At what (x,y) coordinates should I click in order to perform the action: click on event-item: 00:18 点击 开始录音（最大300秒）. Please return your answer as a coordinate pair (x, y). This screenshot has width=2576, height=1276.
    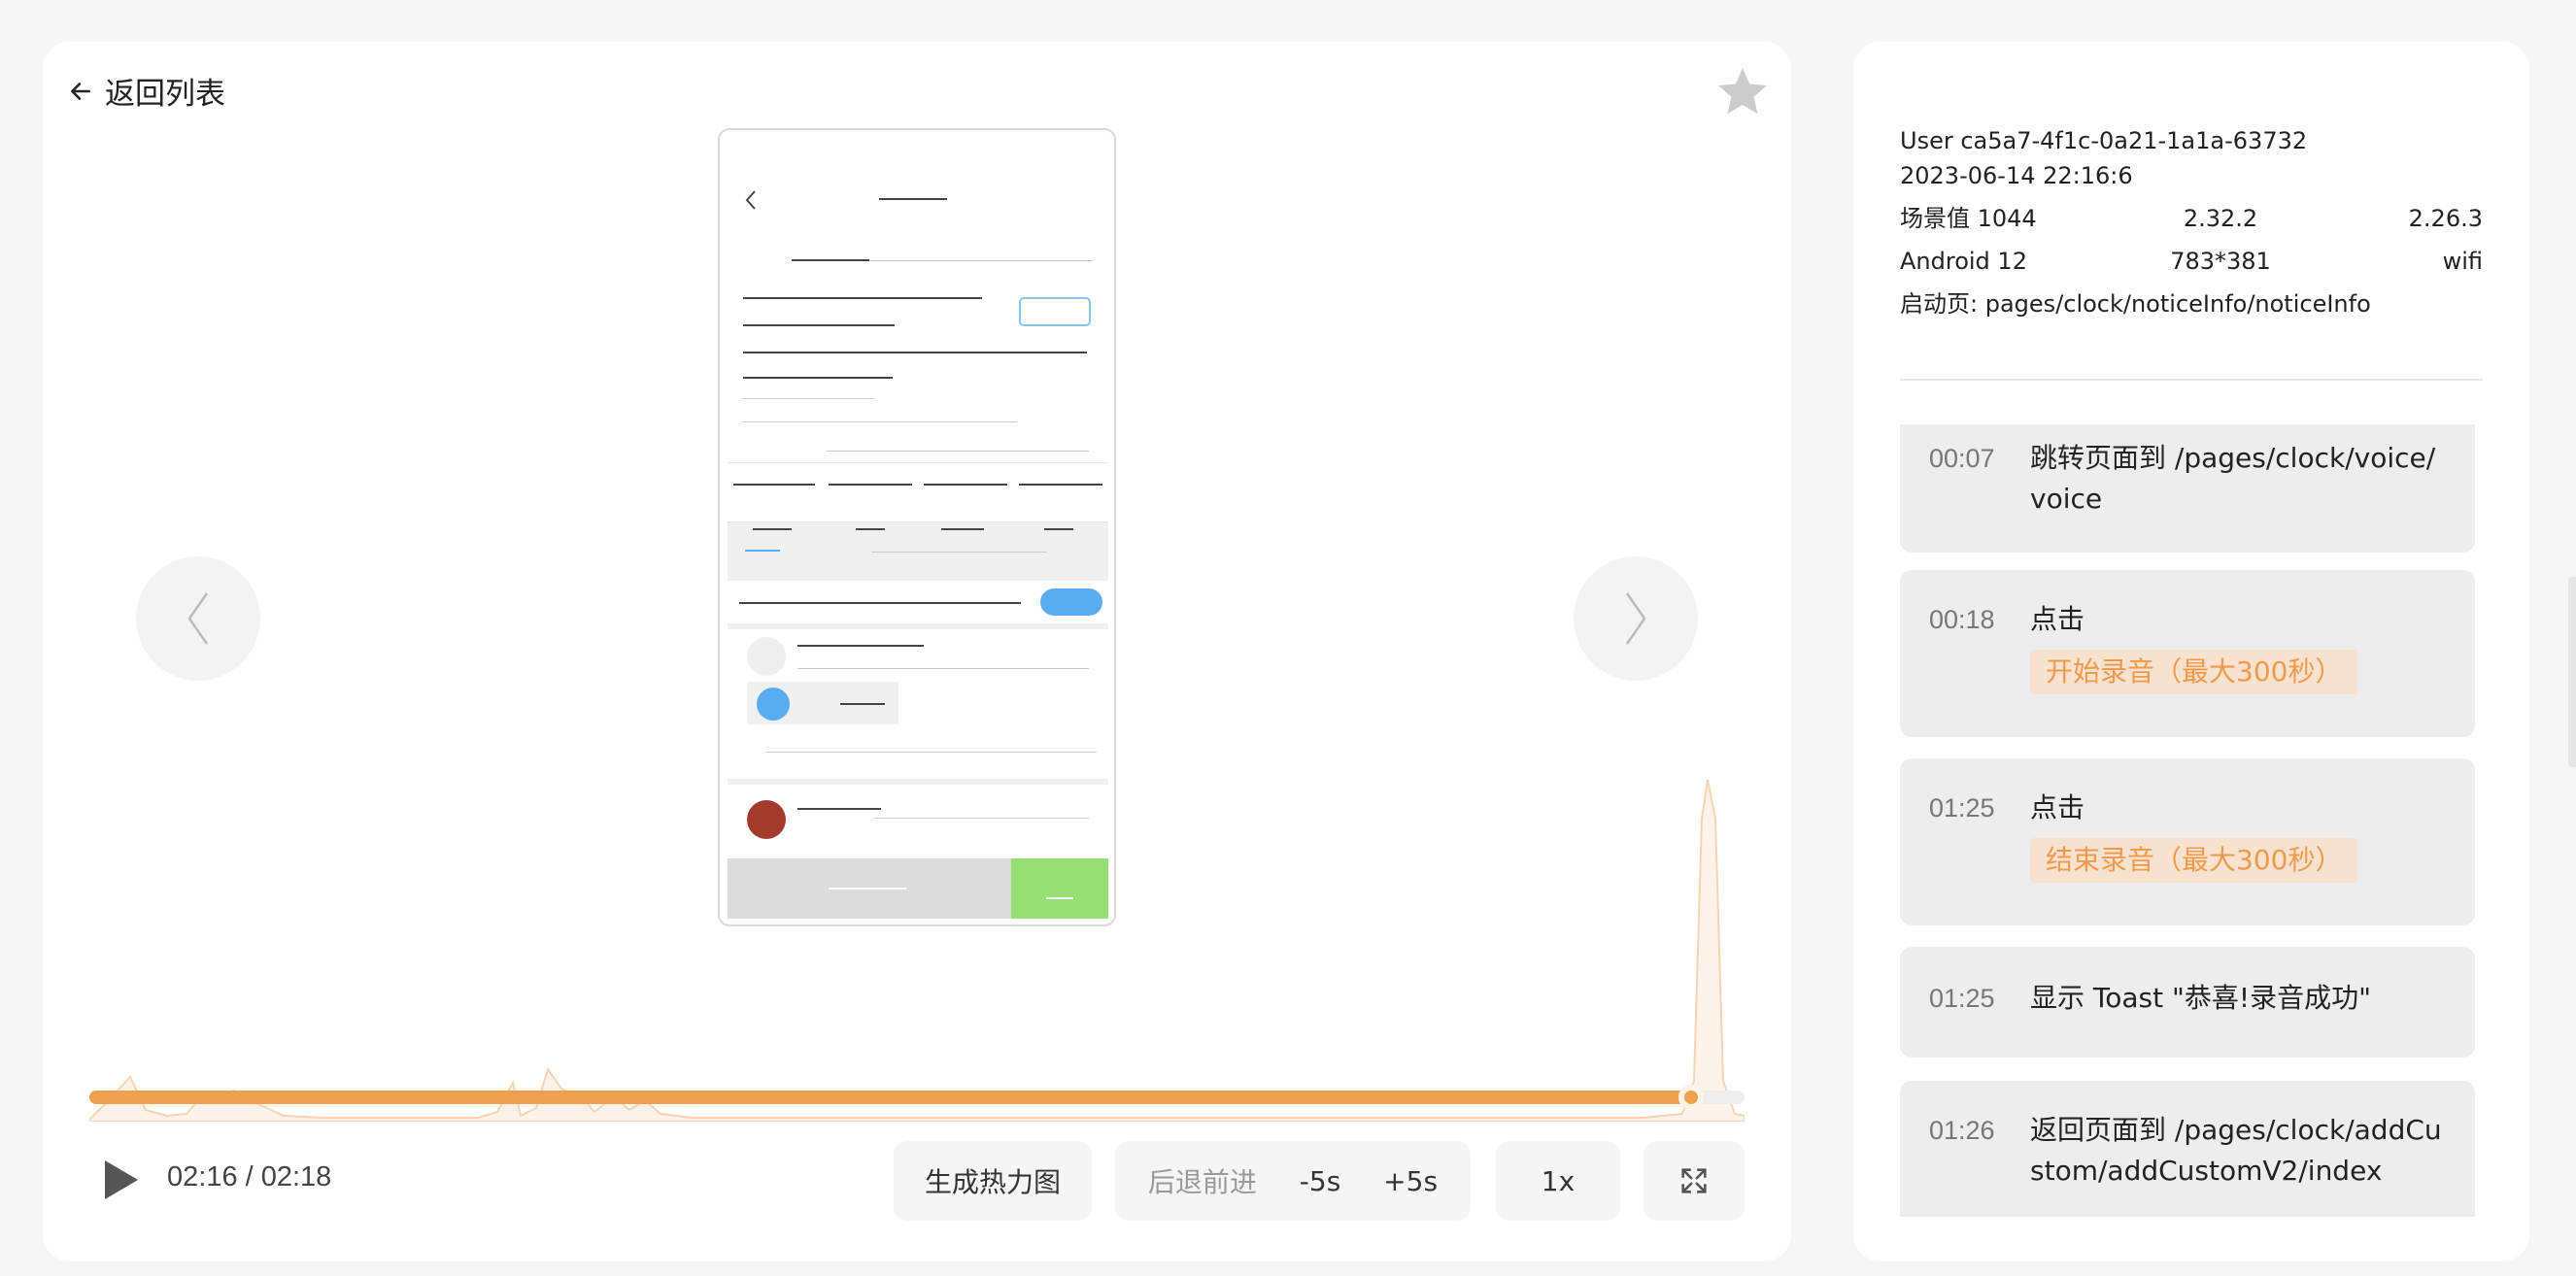
    Looking at the image, I should click on (2187, 653).